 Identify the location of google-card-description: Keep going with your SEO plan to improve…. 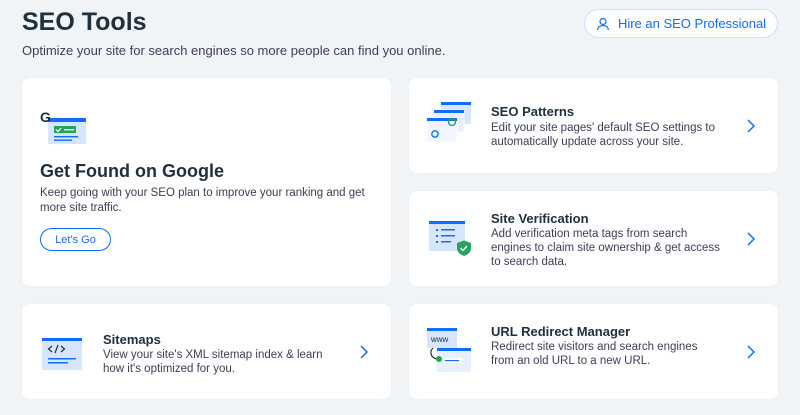
(202, 200).